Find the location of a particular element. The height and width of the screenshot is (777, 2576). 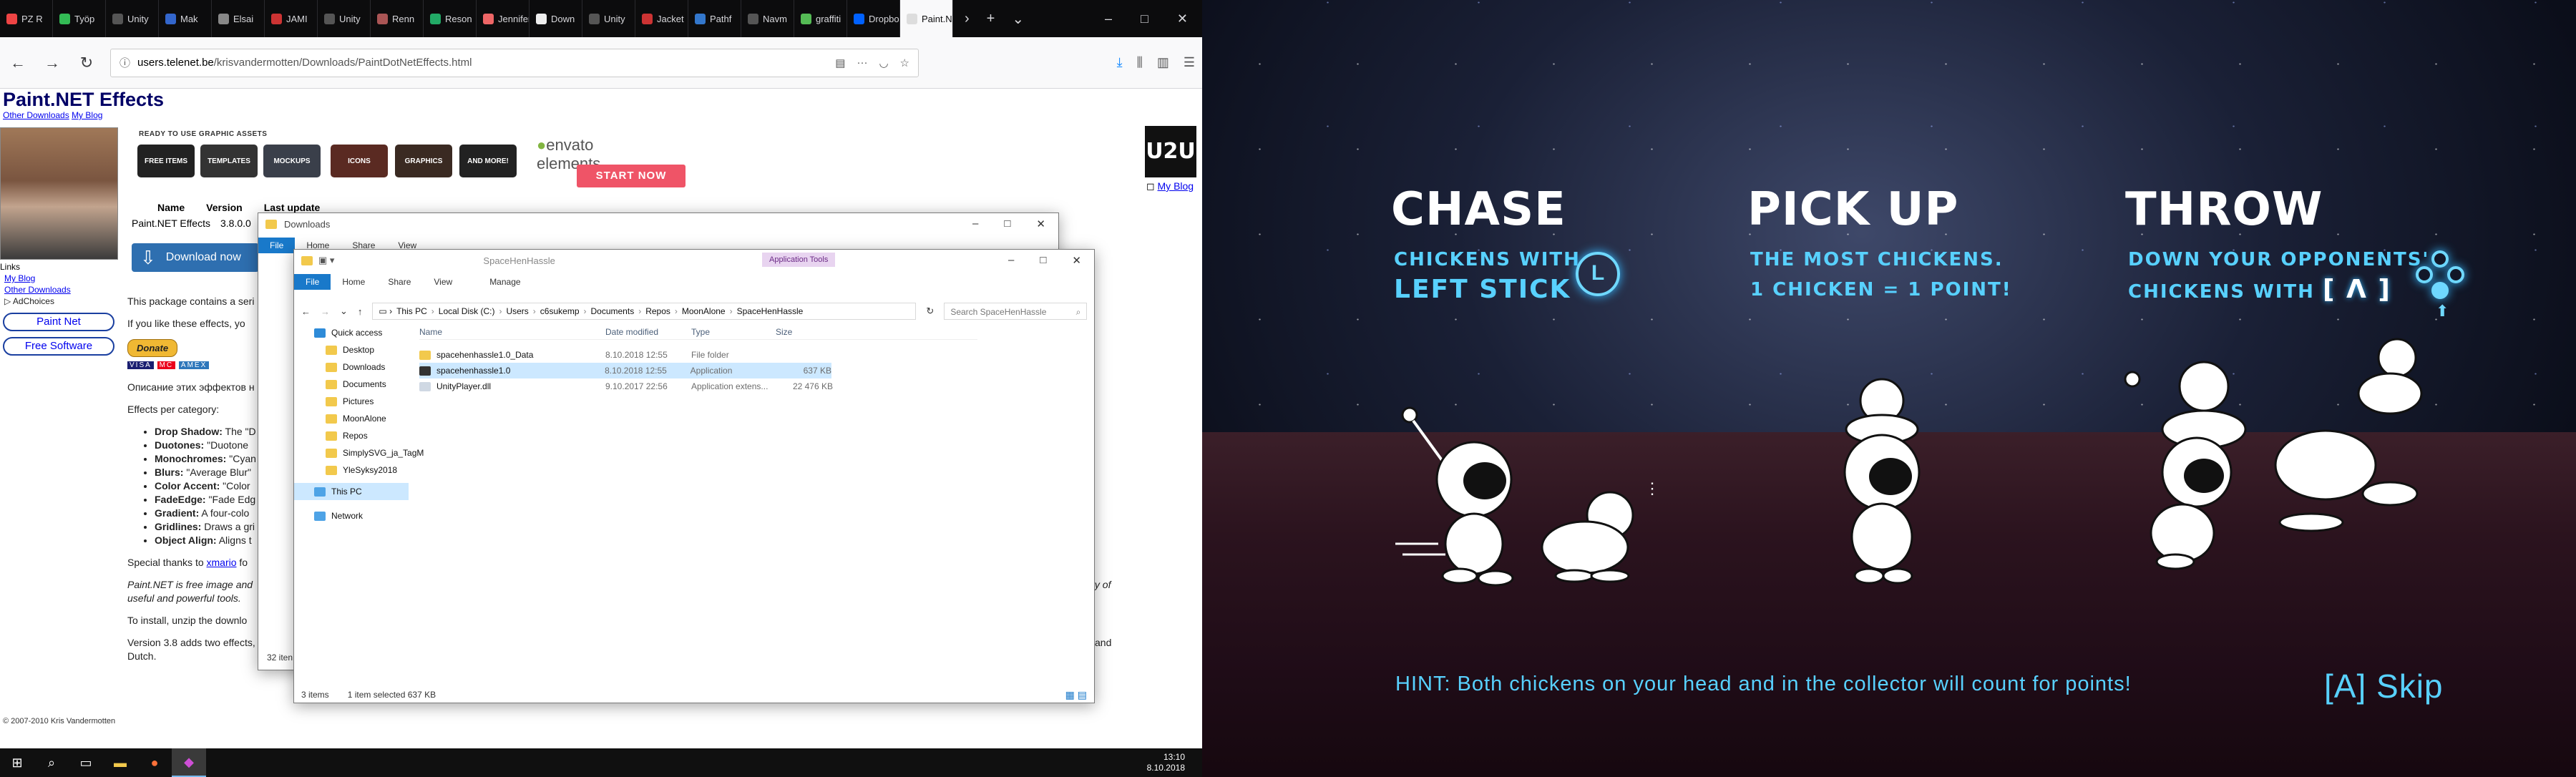

browser-tab: Navm is located at coordinates (767, 18).